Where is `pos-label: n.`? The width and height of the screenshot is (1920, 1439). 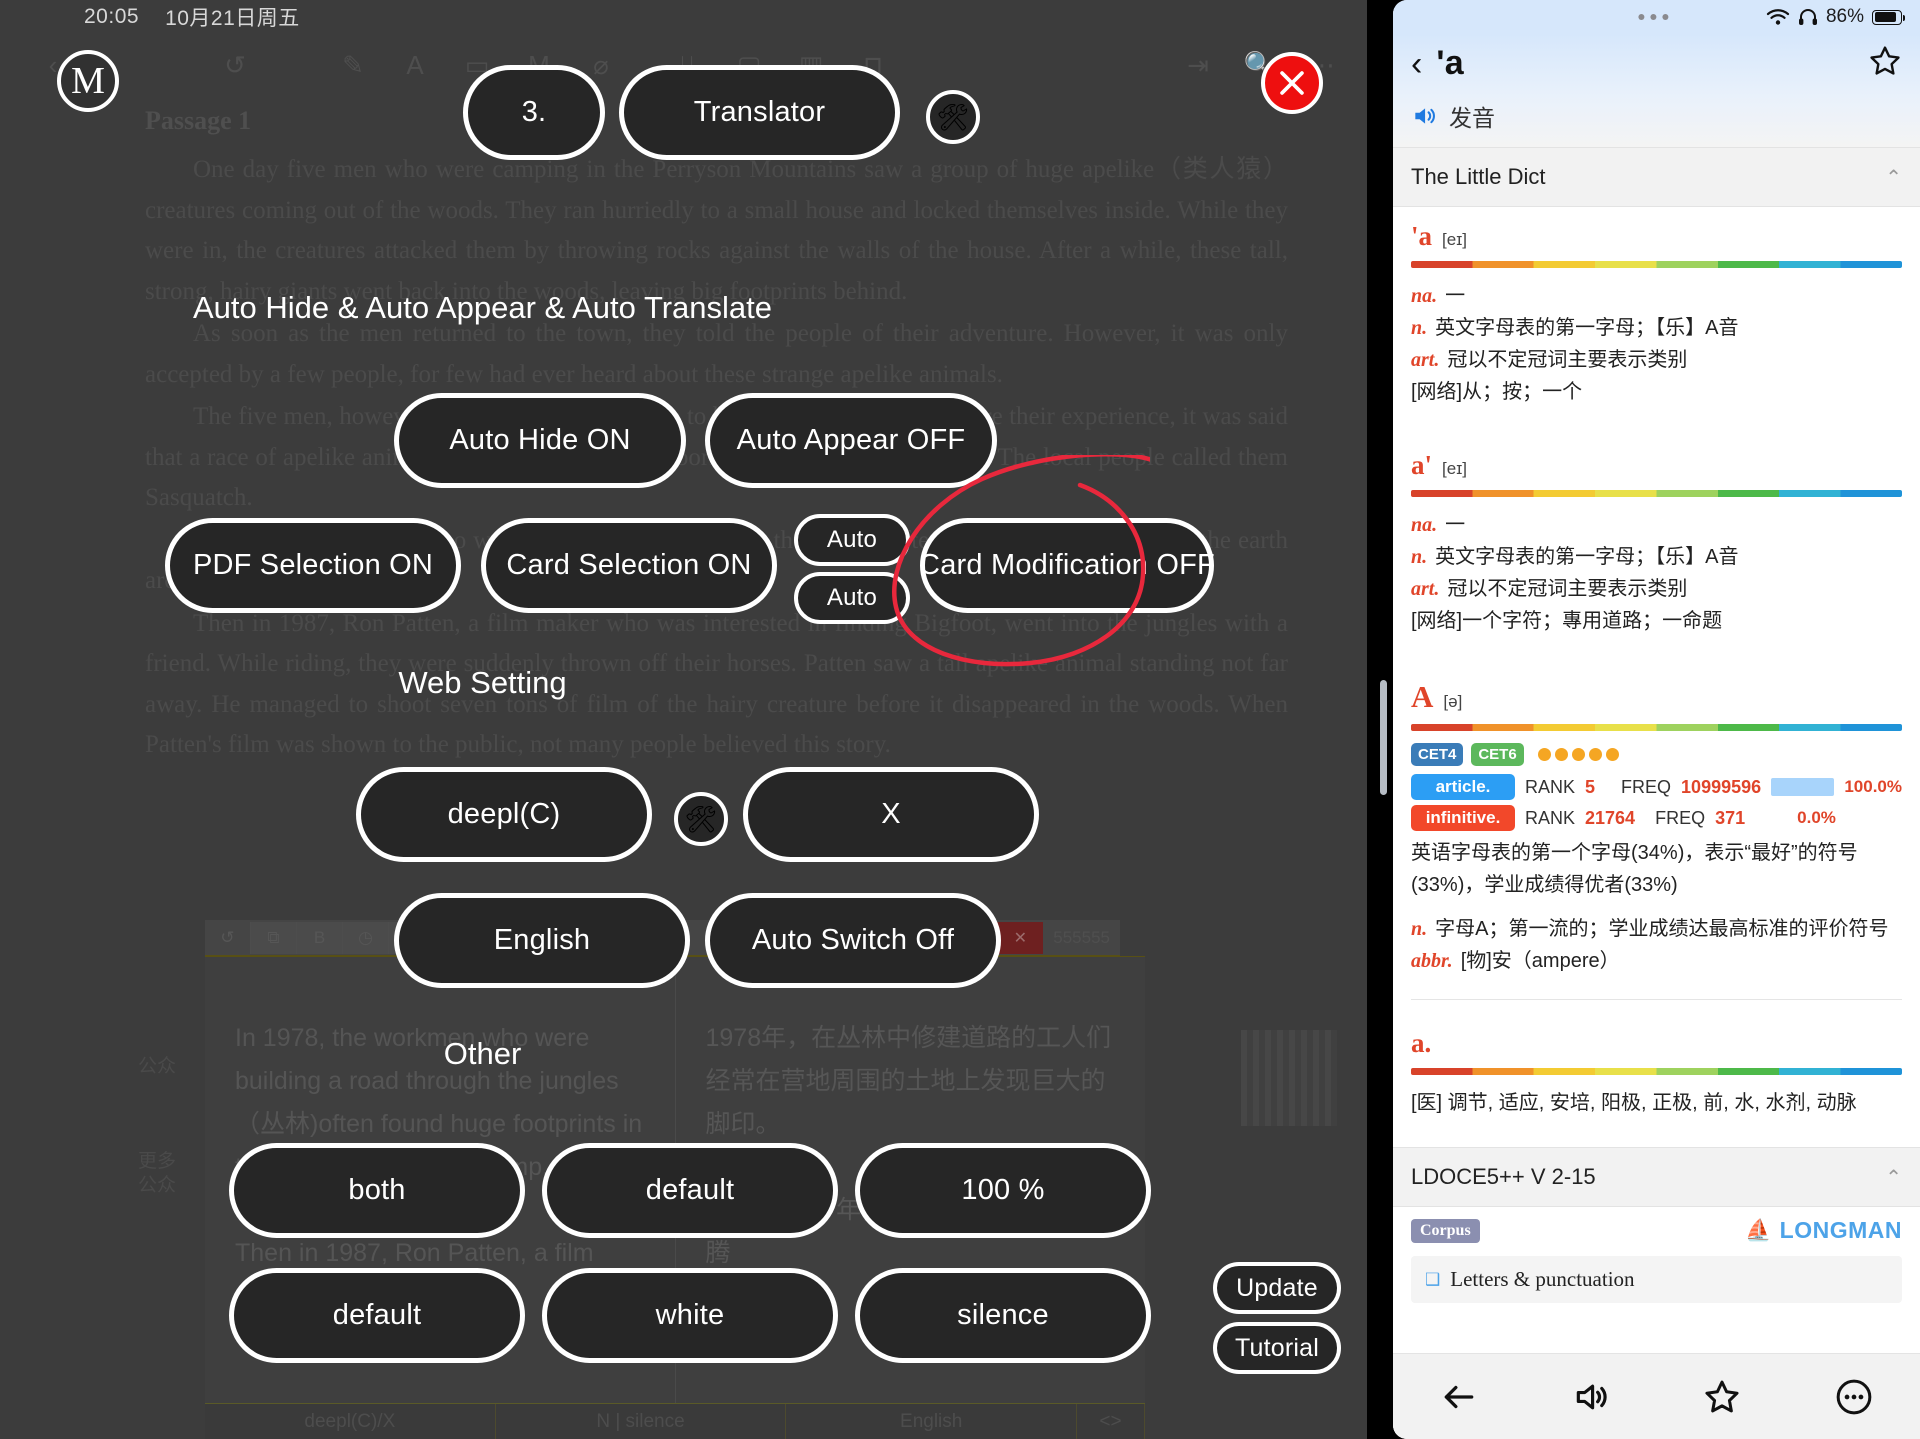
pos-label: n. is located at coordinates (1419, 929).